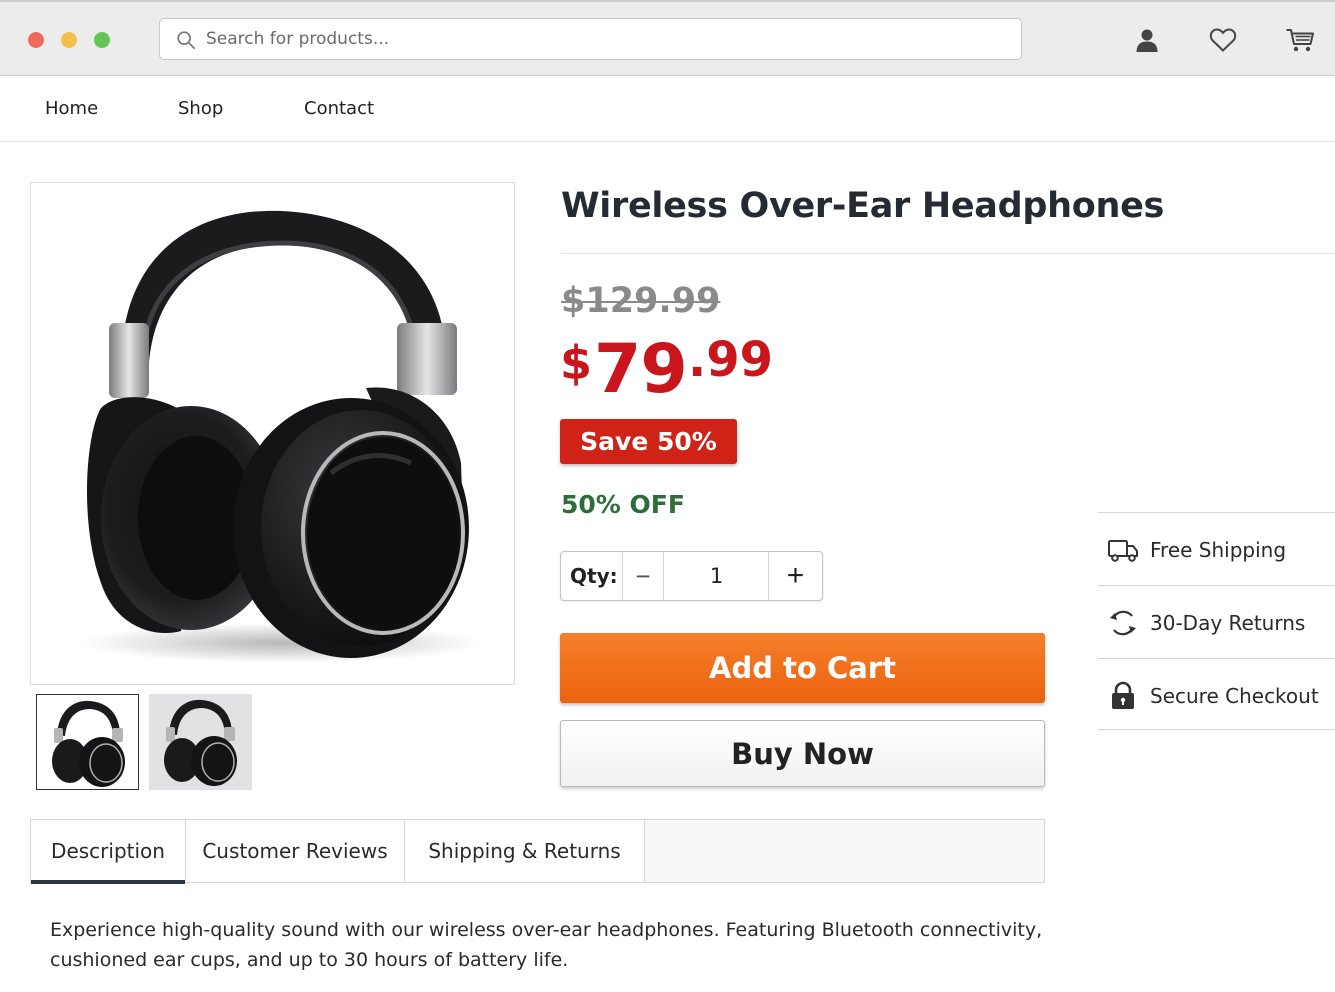 This screenshot has width=1335, height=992. I want to click on feature-free-shipping: Free Shipping, so click(1216, 548).